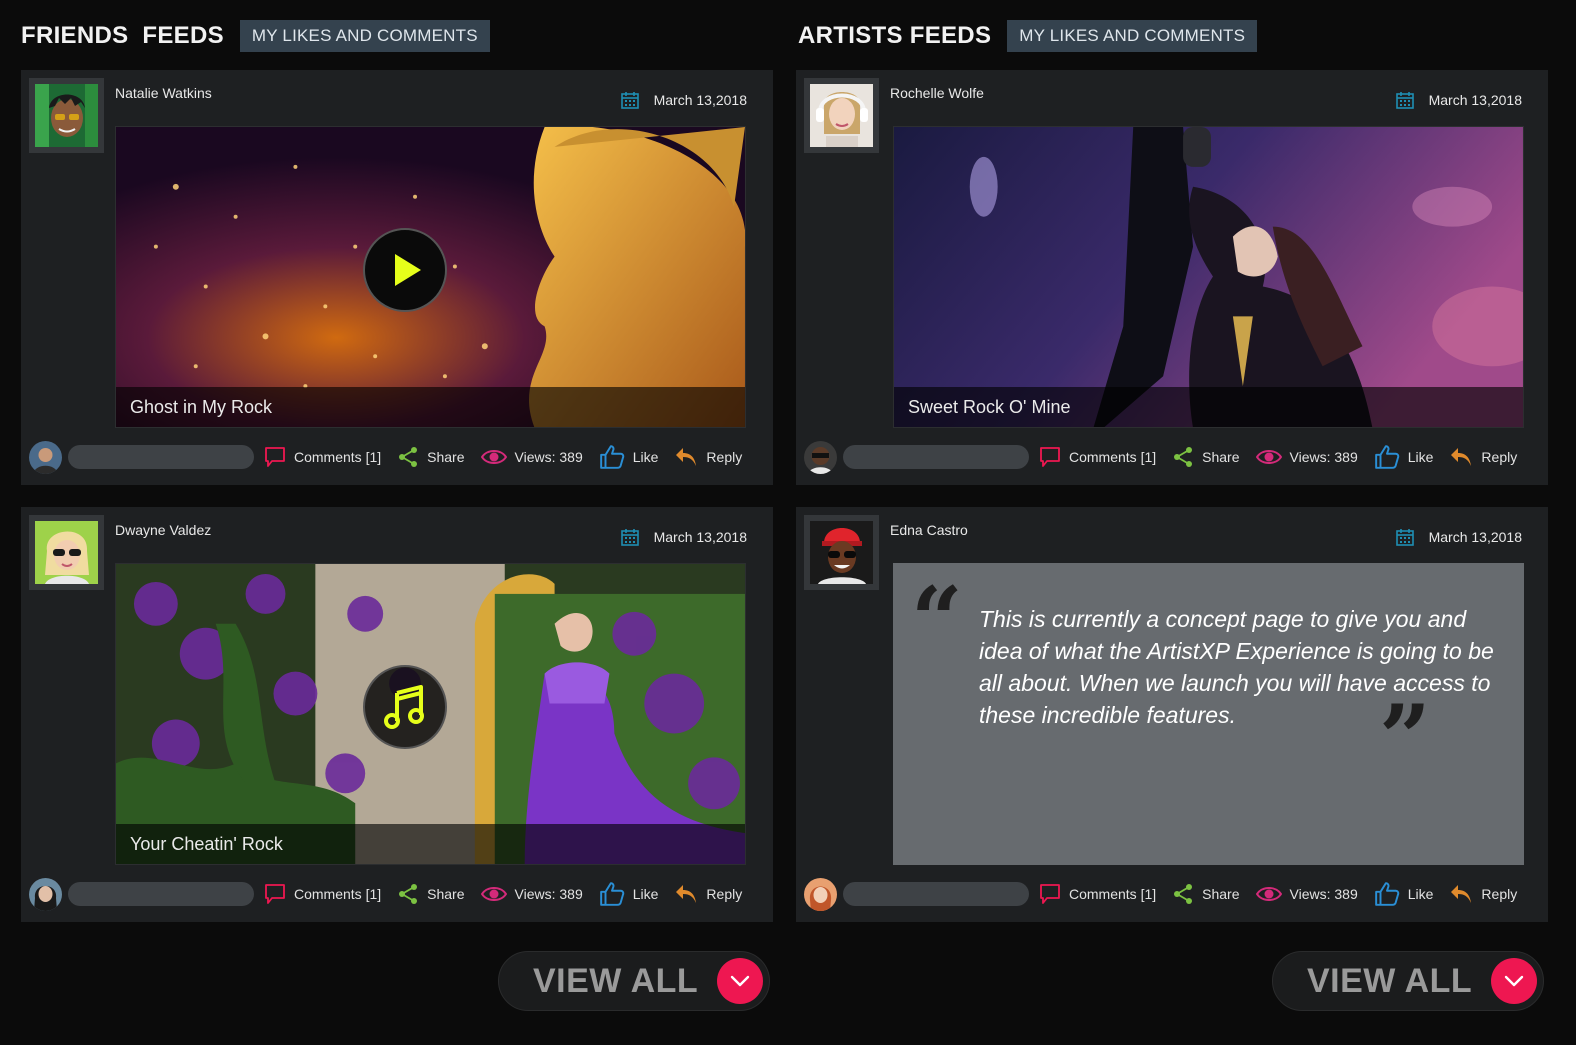 The height and width of the screenshot is (1045, 1576). What do you see at coordinates (163, 530) in the screenshot?
I see `post-user-name: Dwayne Valdez` at bounding box center [163, 530].